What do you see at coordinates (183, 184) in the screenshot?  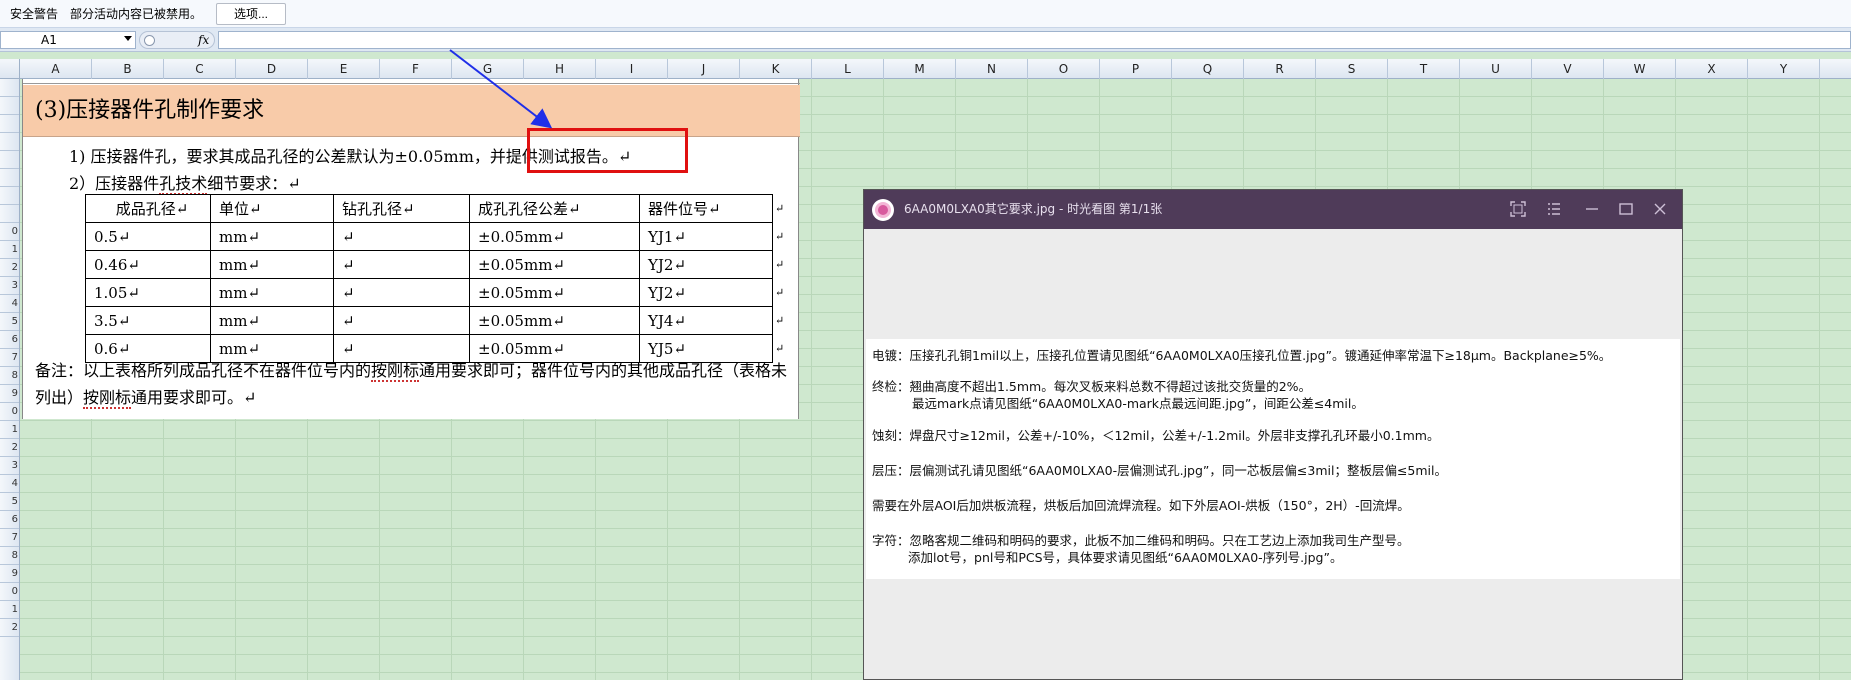 I see `requirement-line-2-b: 孔技术` at bounding box center [183, 184].